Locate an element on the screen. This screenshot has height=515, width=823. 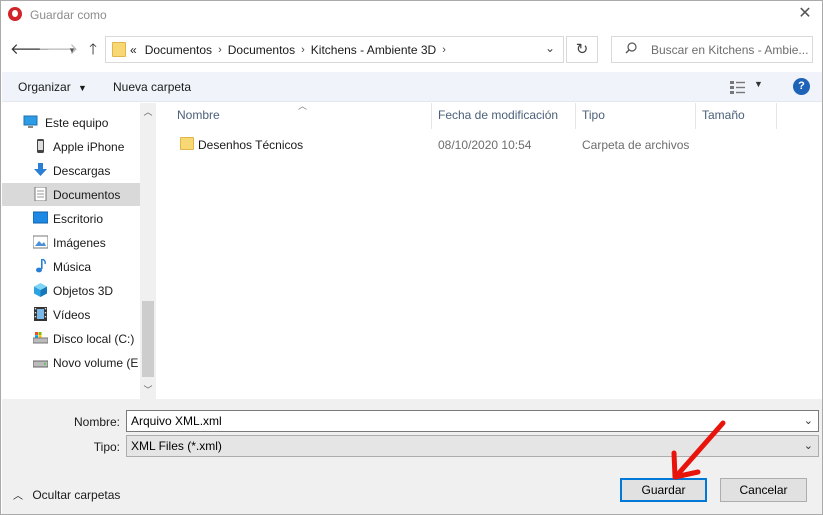
organize-label: Organizar is located at coordinates (44, 87).